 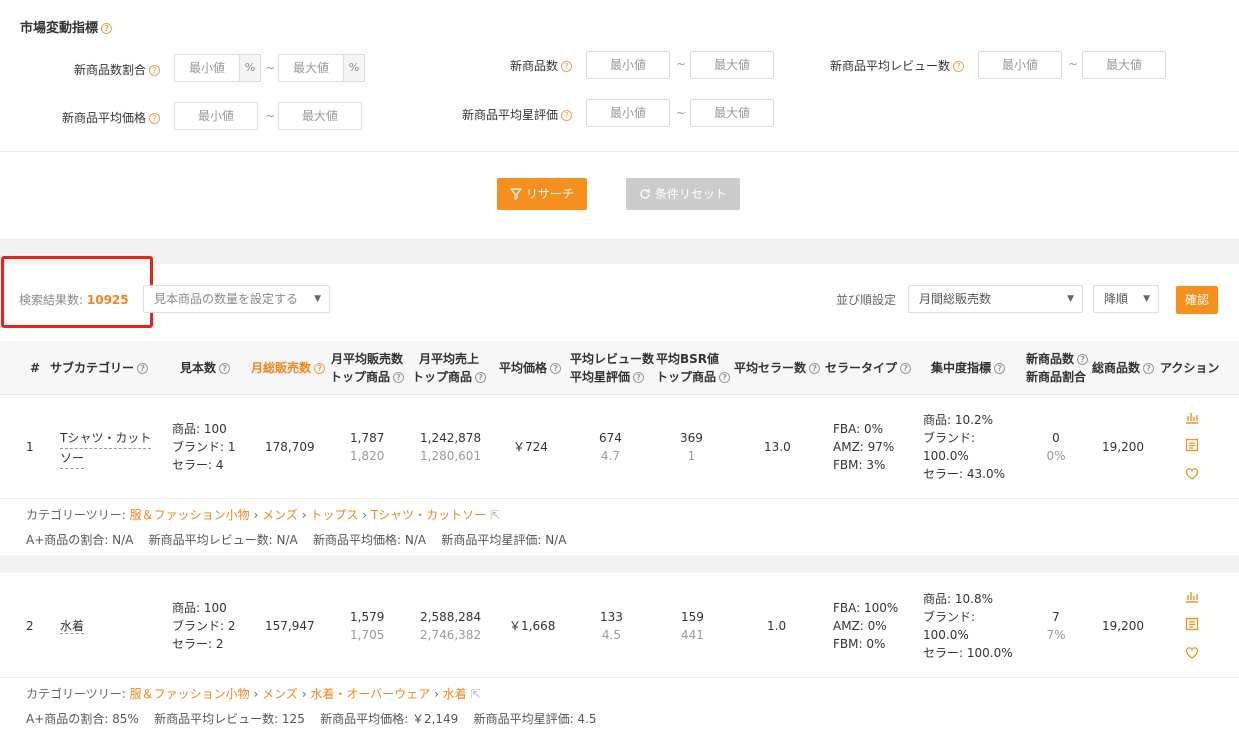 I want to click on sample-info: 商品: 100 ブランド: 1 セラー: 4, so click(x=204, y=447).